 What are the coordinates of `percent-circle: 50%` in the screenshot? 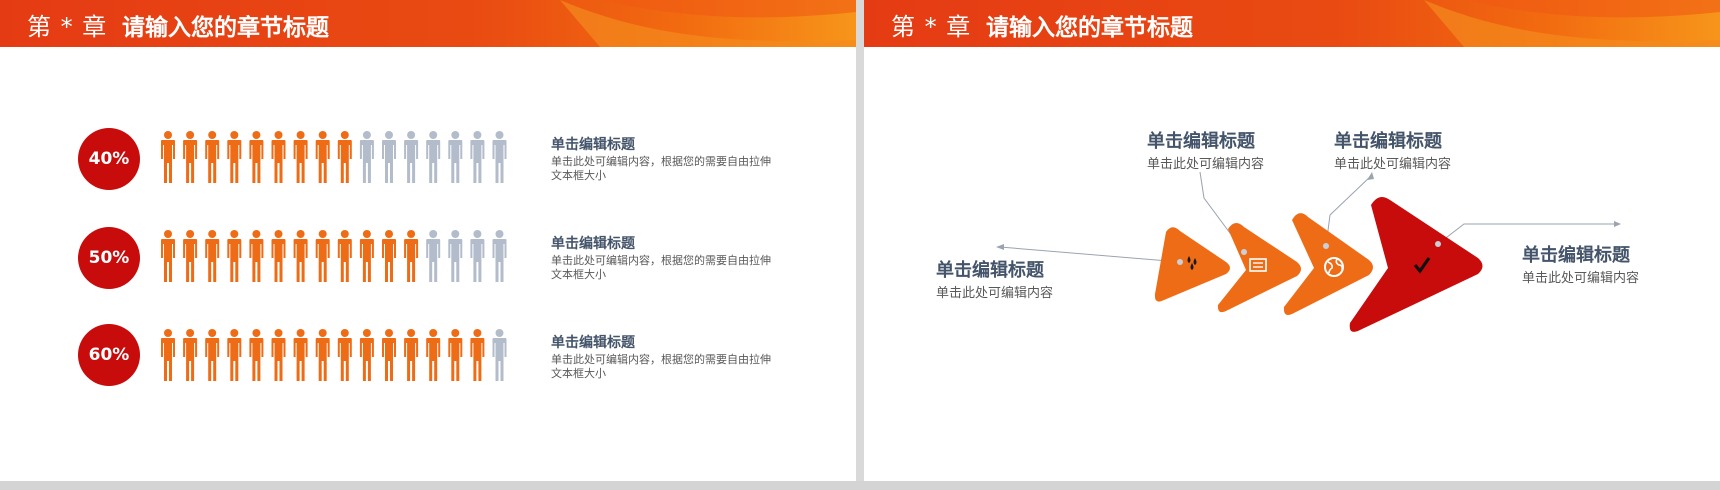 It's located at (109, 258).